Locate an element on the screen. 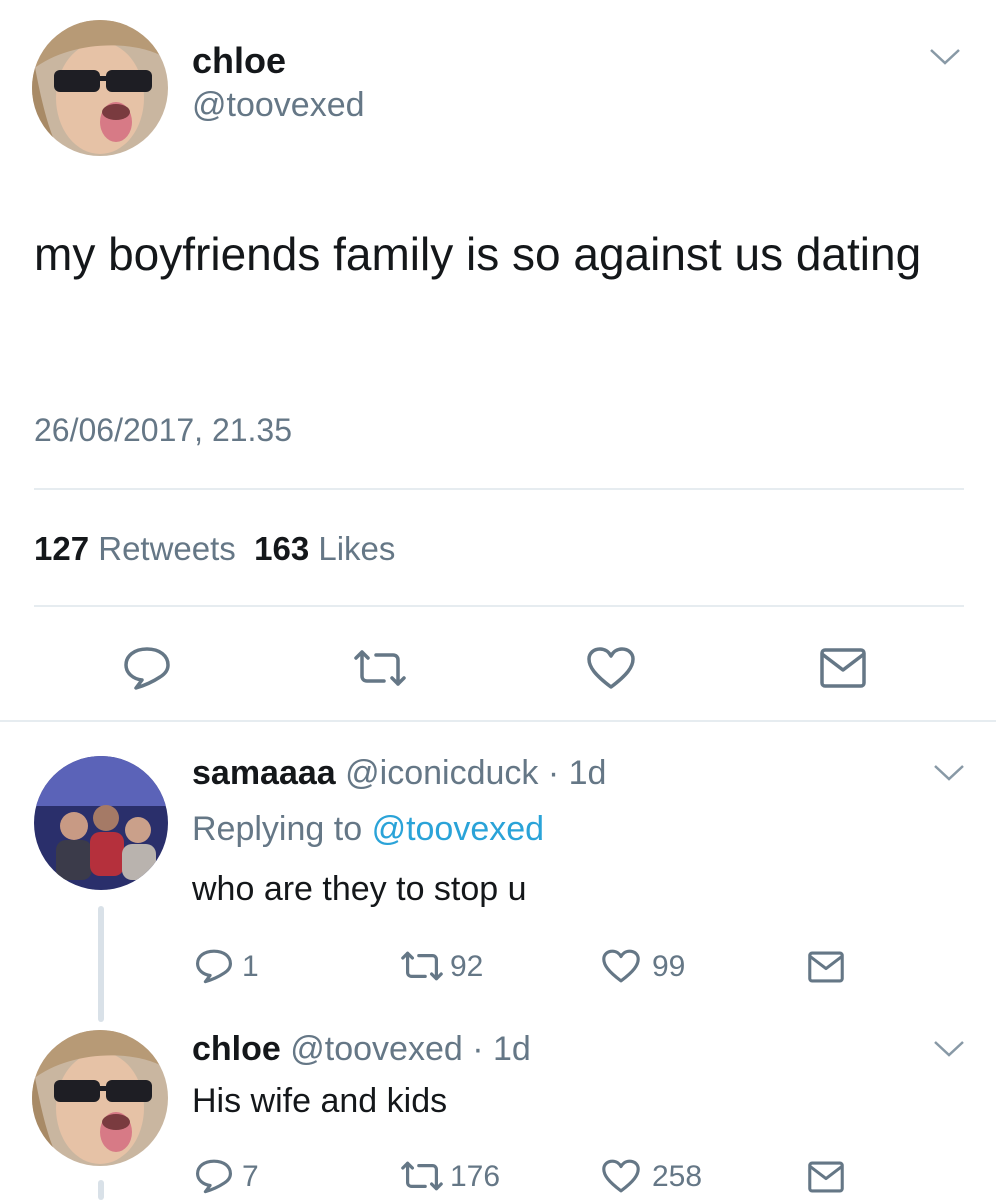 The width and height of the screenshot is (996, 1200). replying-to-link: @toovexed is located at coordinates (458, 829).